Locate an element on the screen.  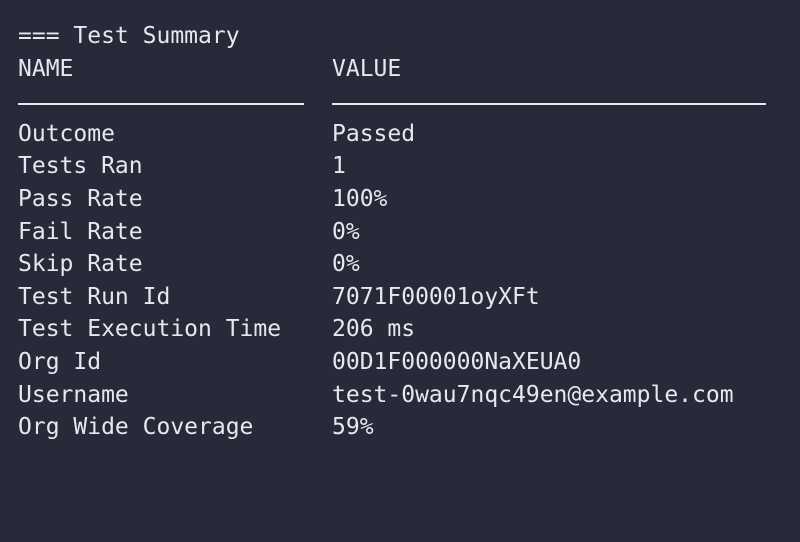
table-row: Test Execution Time 206 ms is located at coordinates (409, 329).